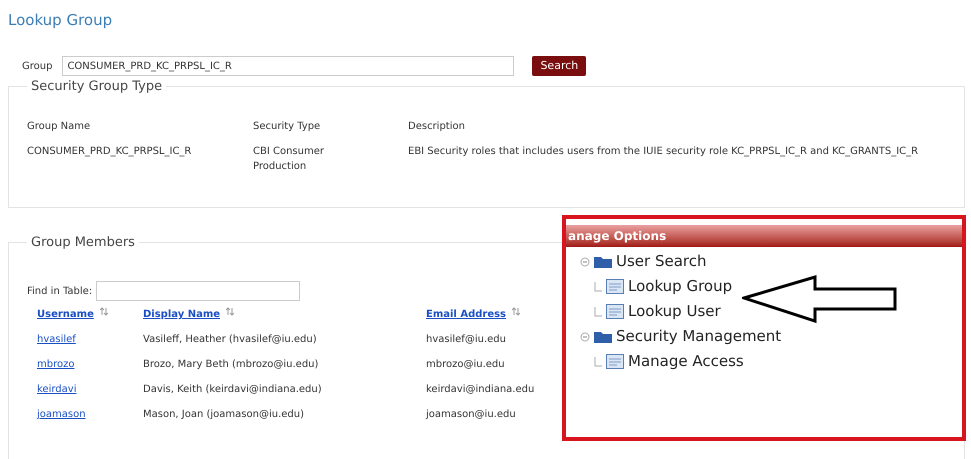 Image resolution: width=971 pixels, height=459 pixels. I want to click on tree-item: Lookup Group, so click(680, 286).